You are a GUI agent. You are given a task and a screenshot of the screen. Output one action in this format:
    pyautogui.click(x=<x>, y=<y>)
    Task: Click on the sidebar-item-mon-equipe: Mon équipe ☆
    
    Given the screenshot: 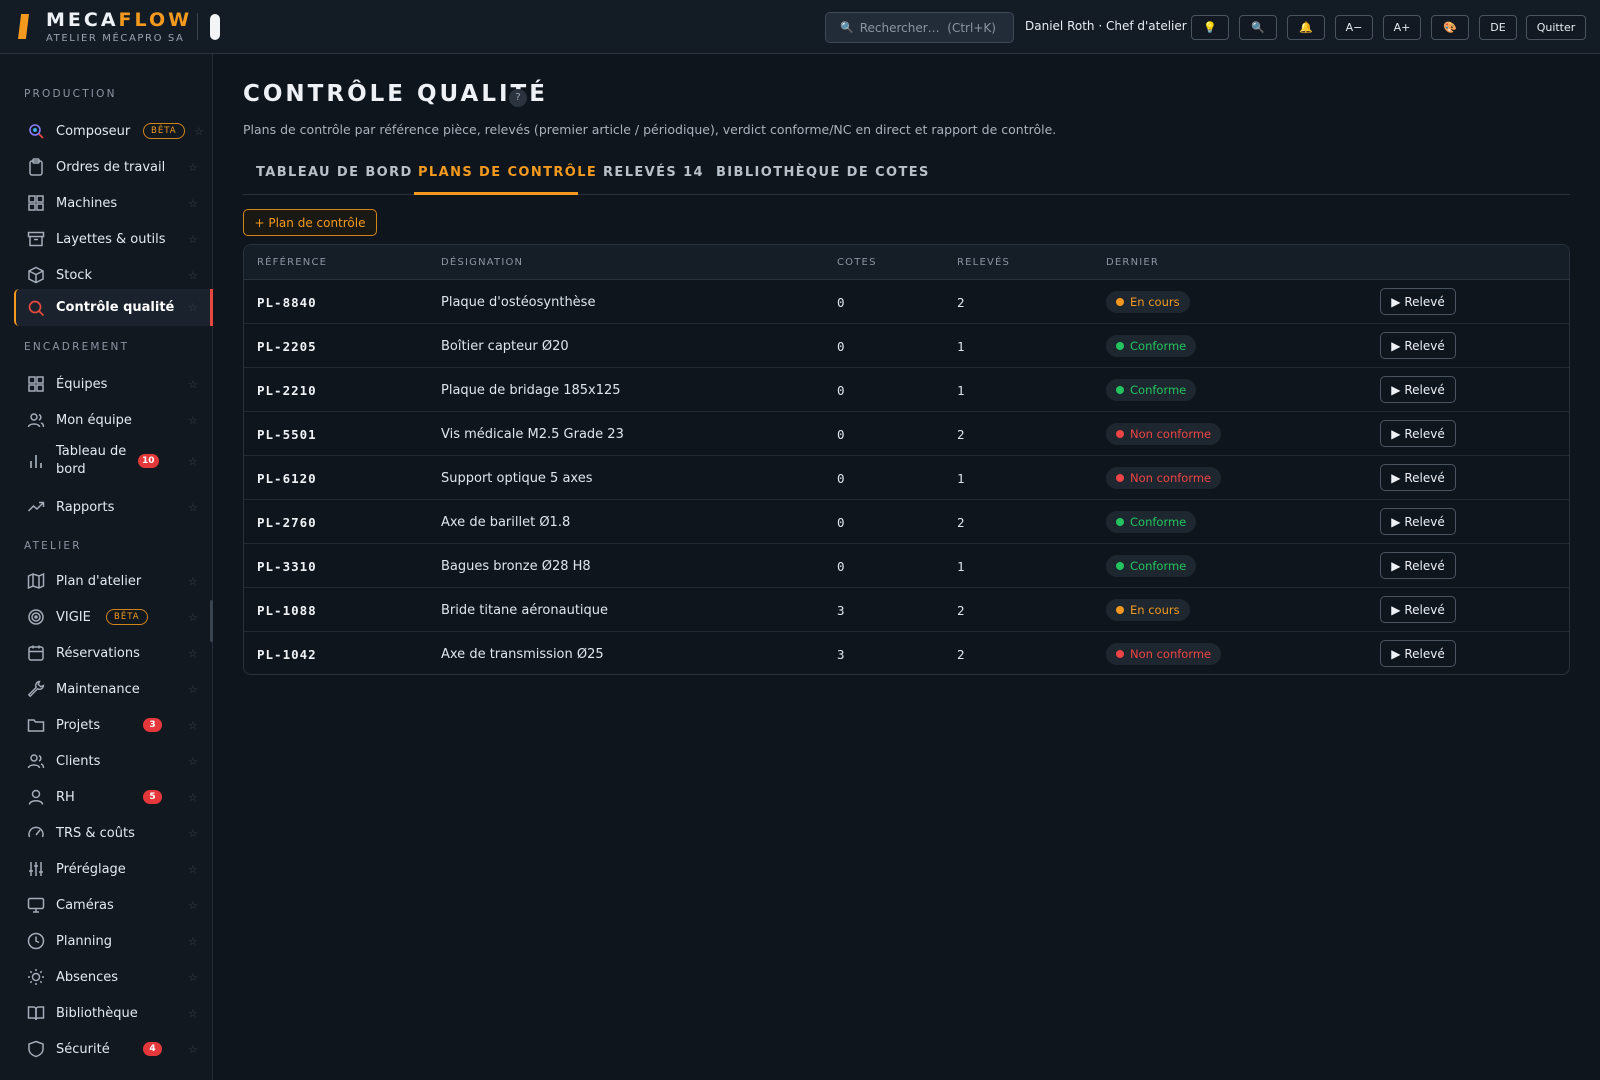 What is the action you would take?
    pyautogui.click(x=113, y=420)
    